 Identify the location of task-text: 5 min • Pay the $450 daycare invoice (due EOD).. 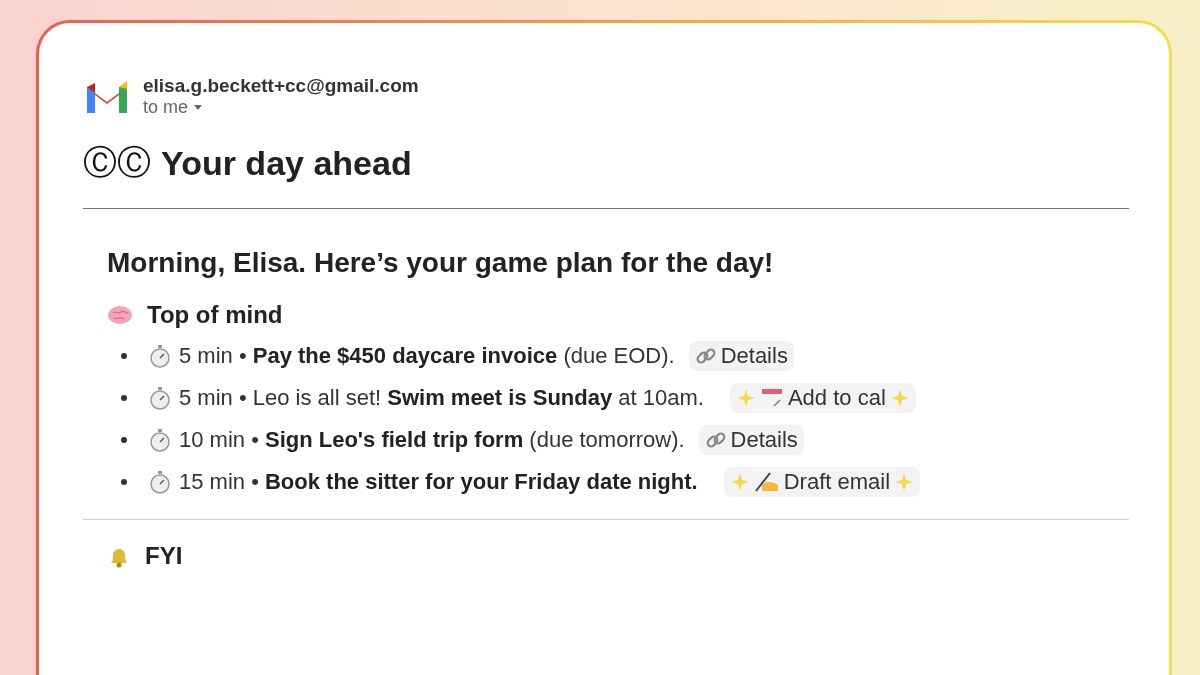
(427, 356).